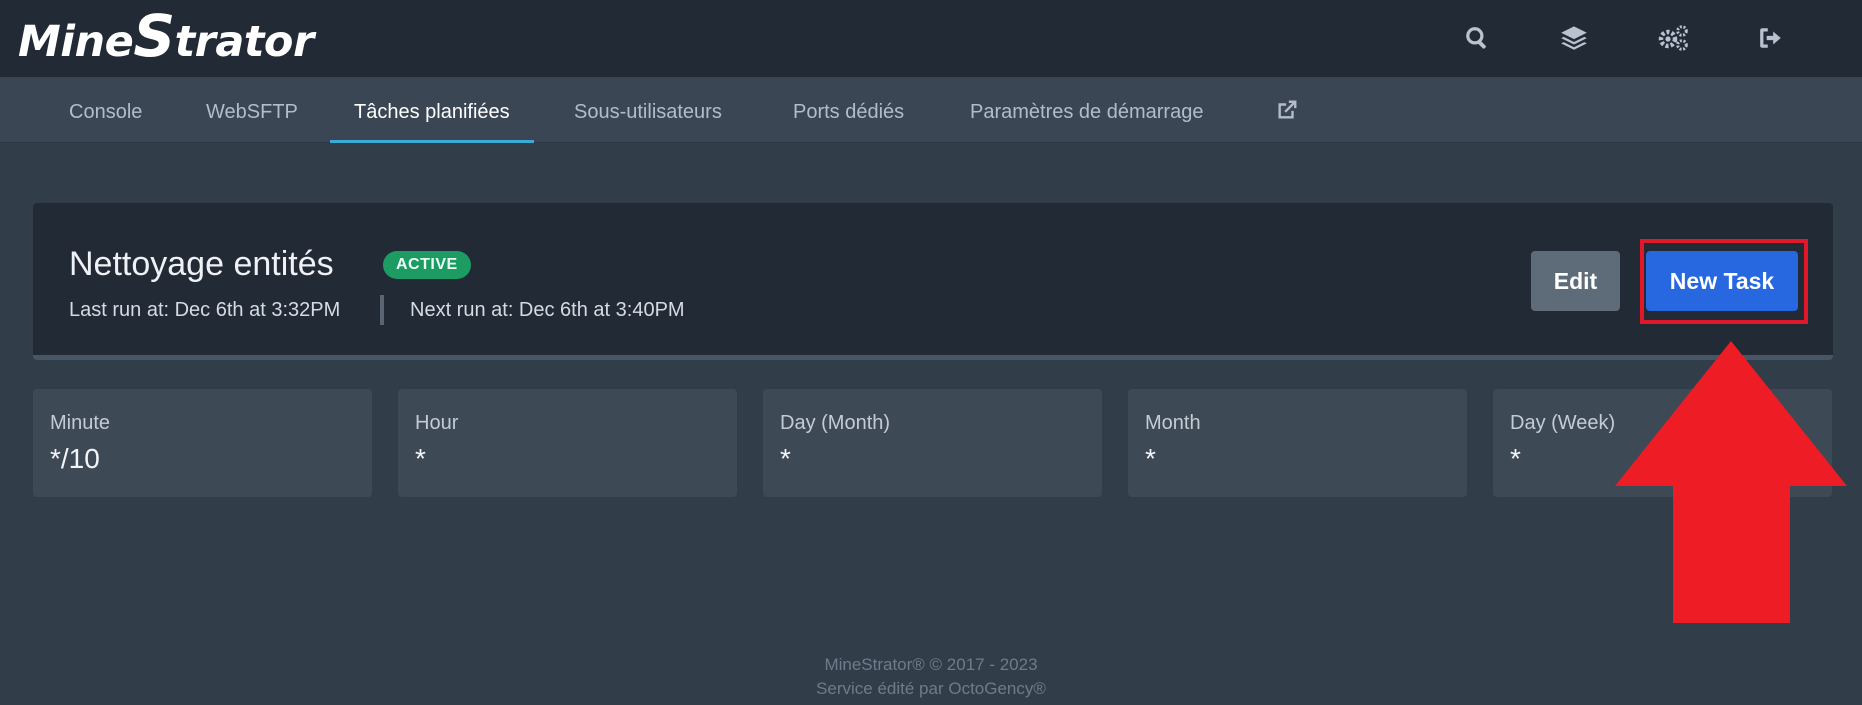  I want to click on top-bar: MineStrator, so click(931, 38).